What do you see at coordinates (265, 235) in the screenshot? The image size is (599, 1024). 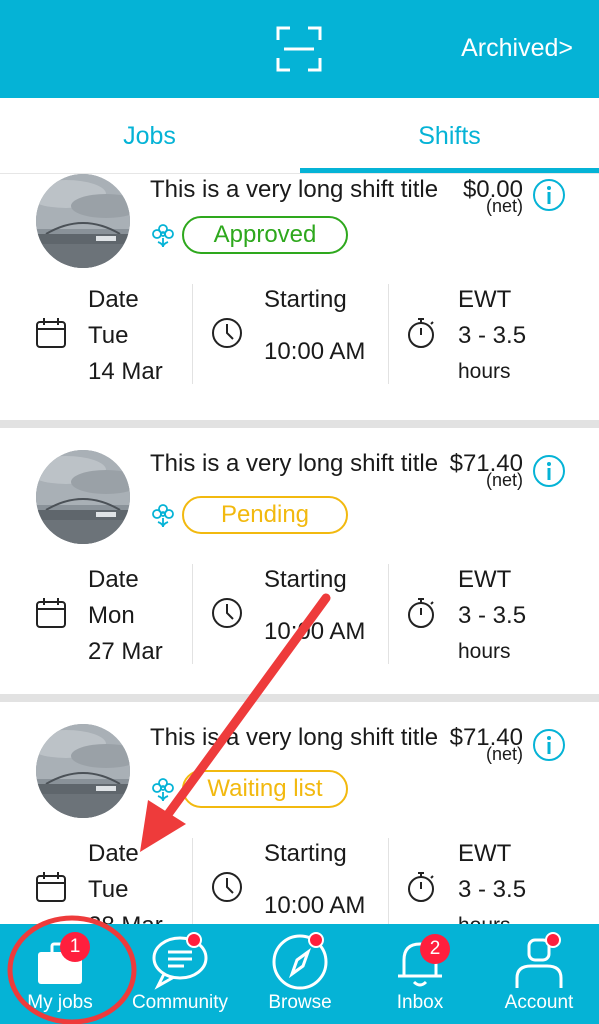 I see `status-badge: Approved` at bounding box center [265, 235].